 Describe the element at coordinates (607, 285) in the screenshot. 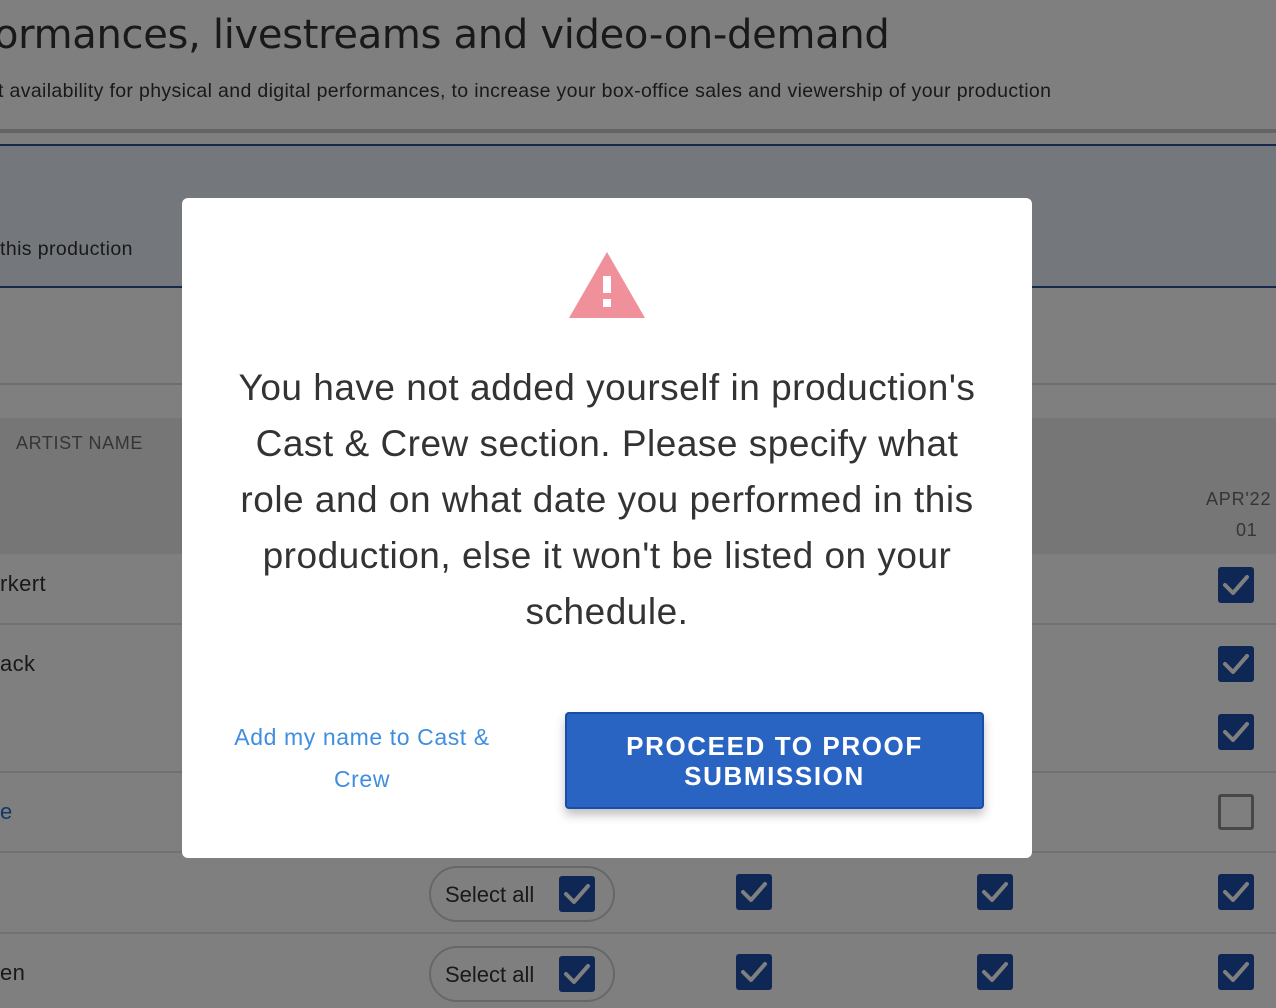

I see `warning-triangle-icon` at that location.